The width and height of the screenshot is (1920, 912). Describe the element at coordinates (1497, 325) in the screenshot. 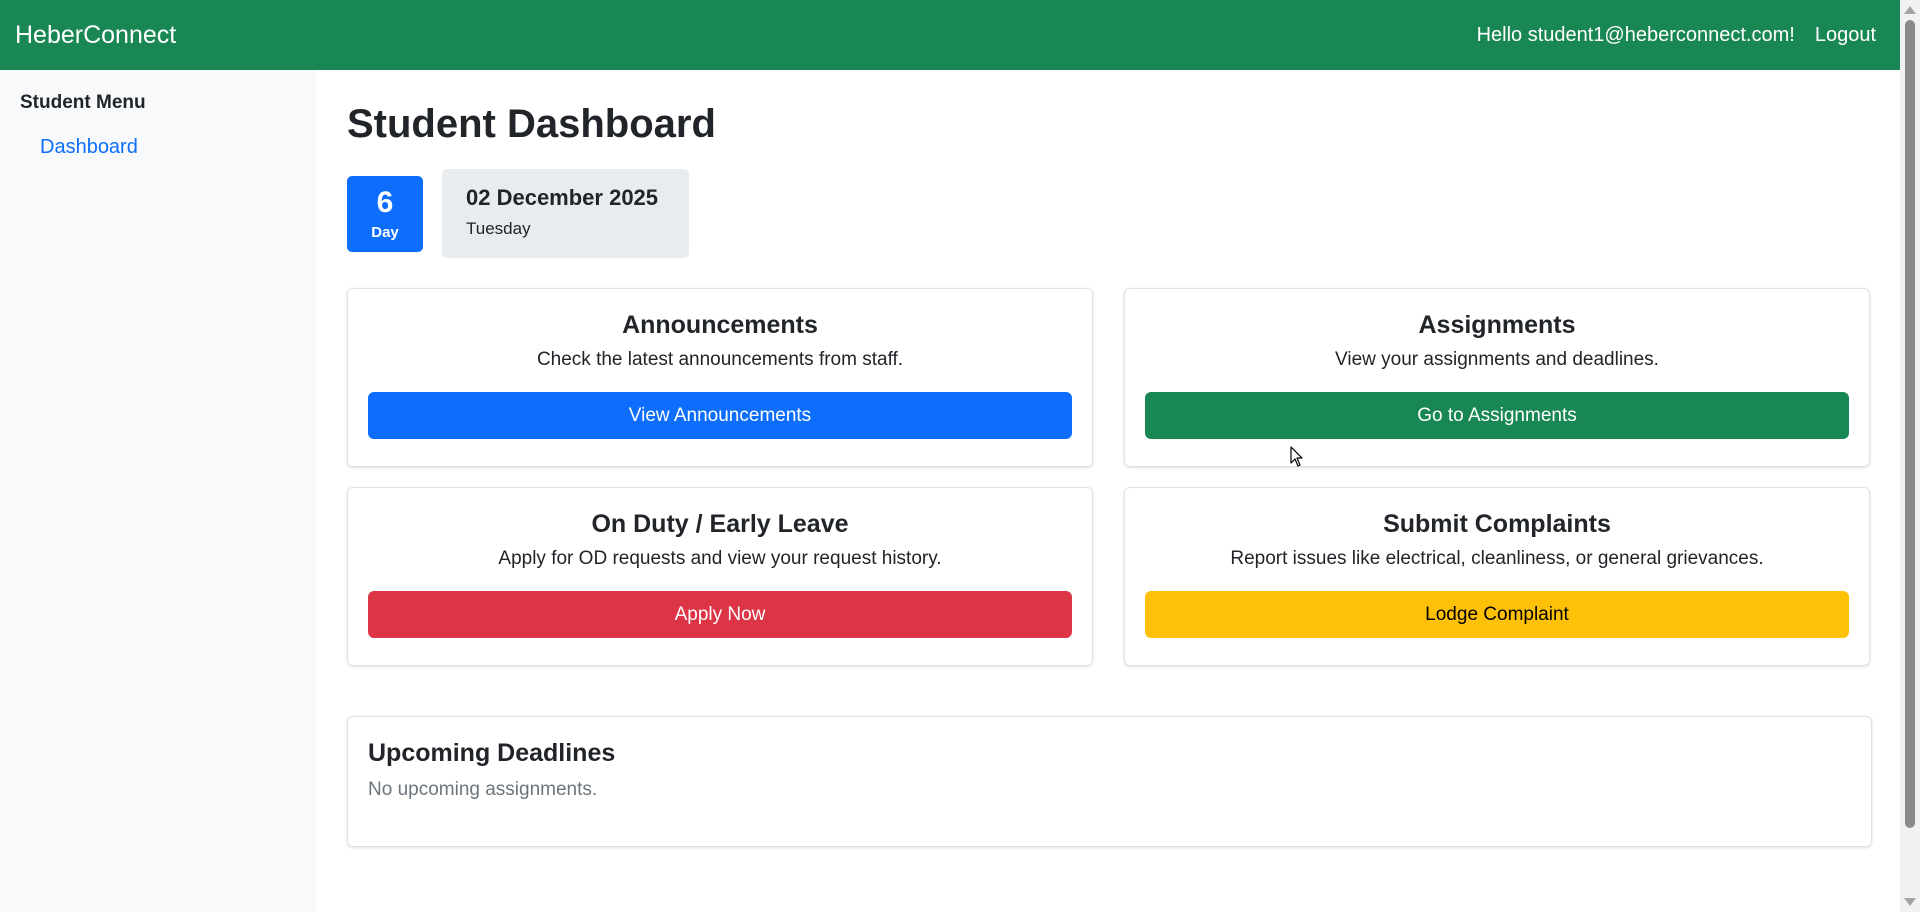

I see `card-title: Assignments` at that location.